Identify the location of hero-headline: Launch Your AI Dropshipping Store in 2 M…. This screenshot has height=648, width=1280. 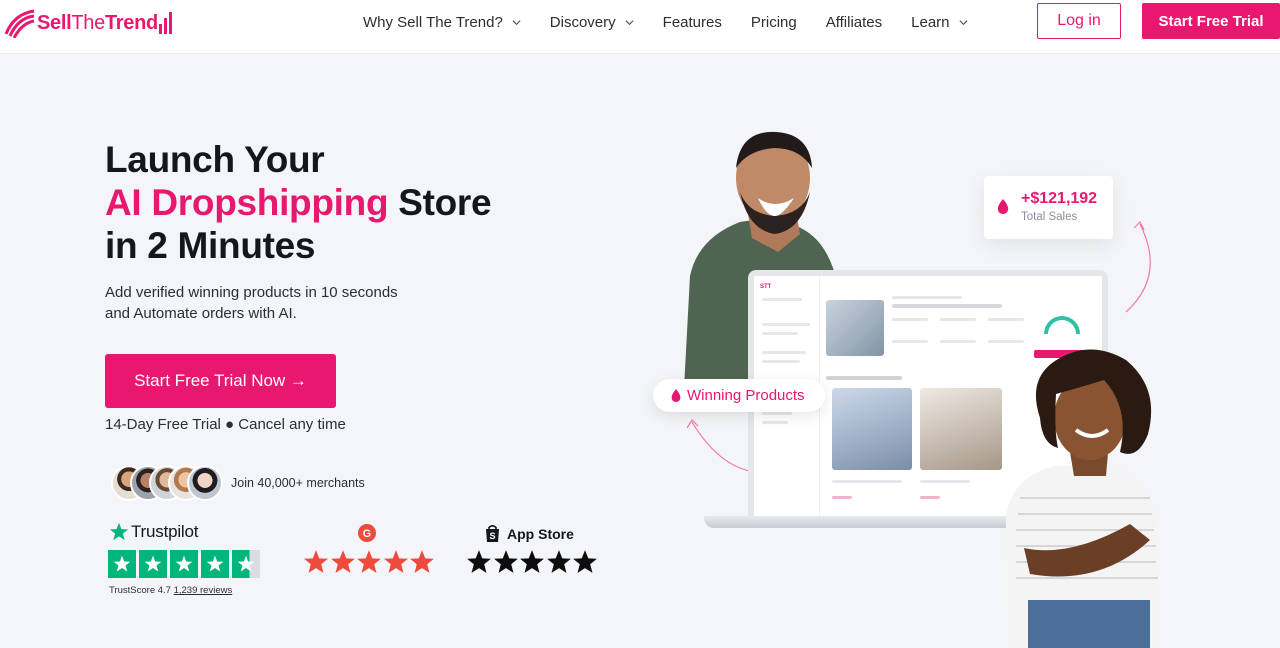
(298, 202).